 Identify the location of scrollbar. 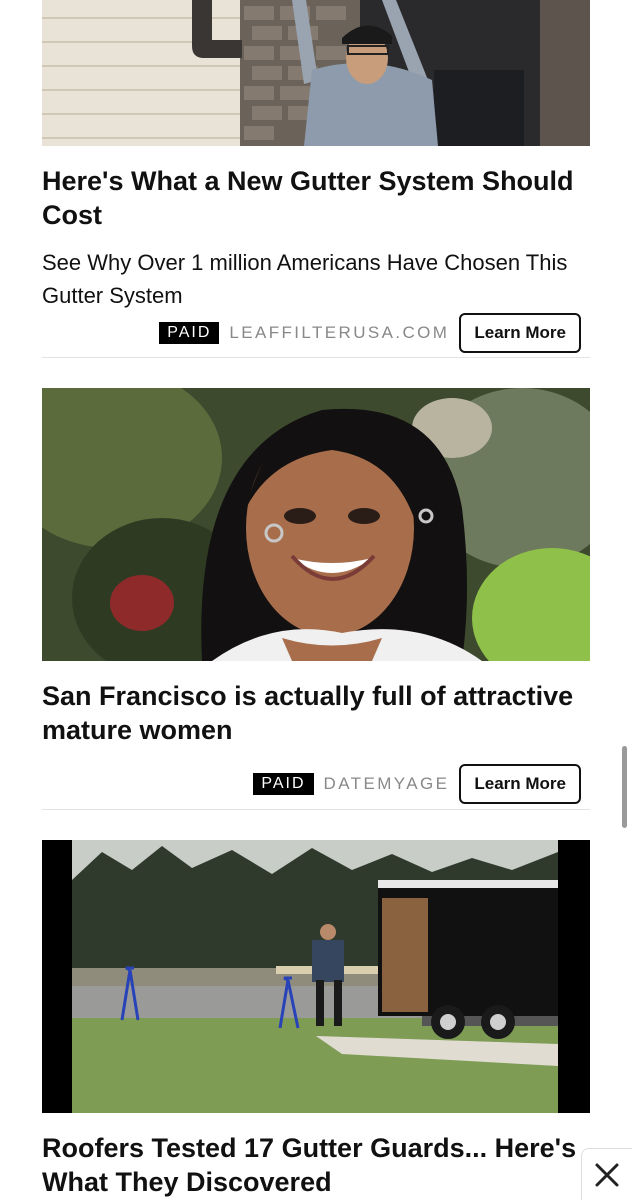
(624, 787).